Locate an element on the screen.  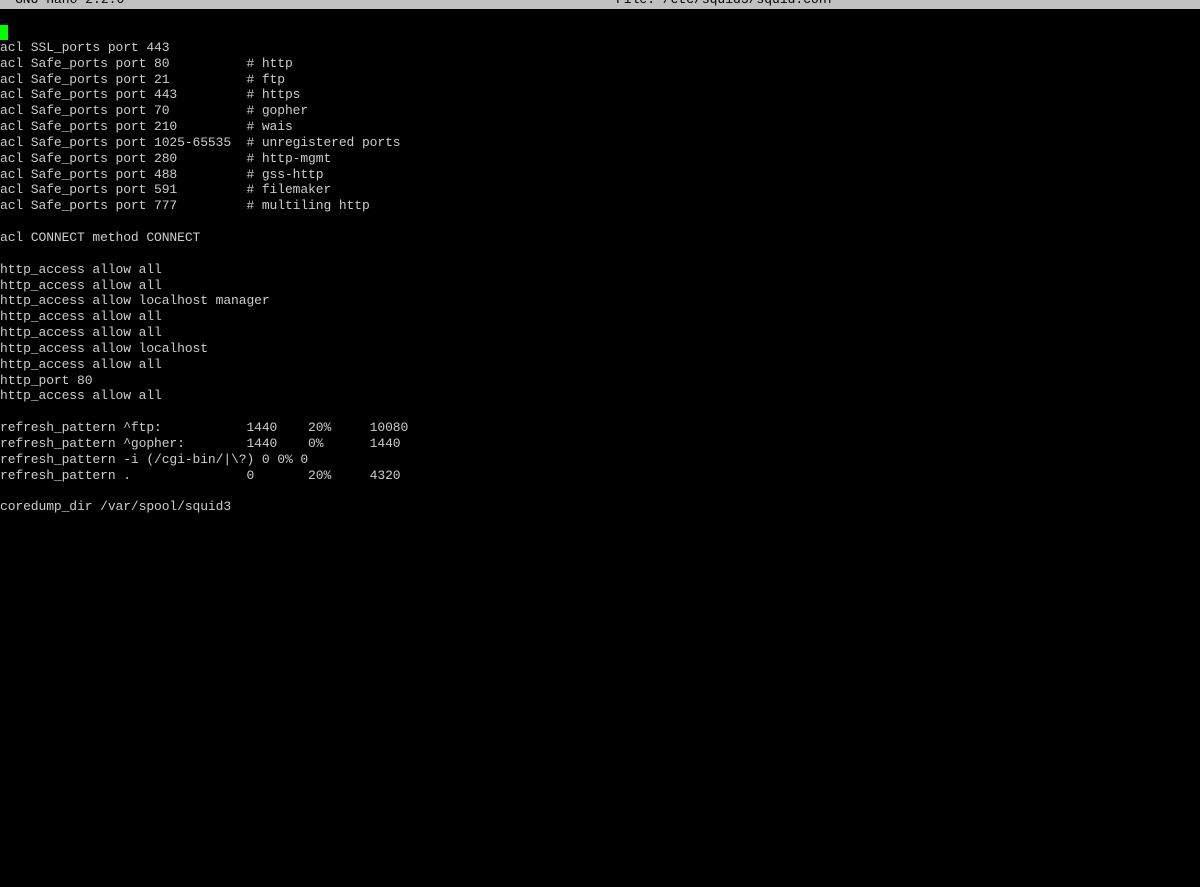
editor-line: acl Safe_ports port 280 # http-mgmt is located at coordinates (600, 159).